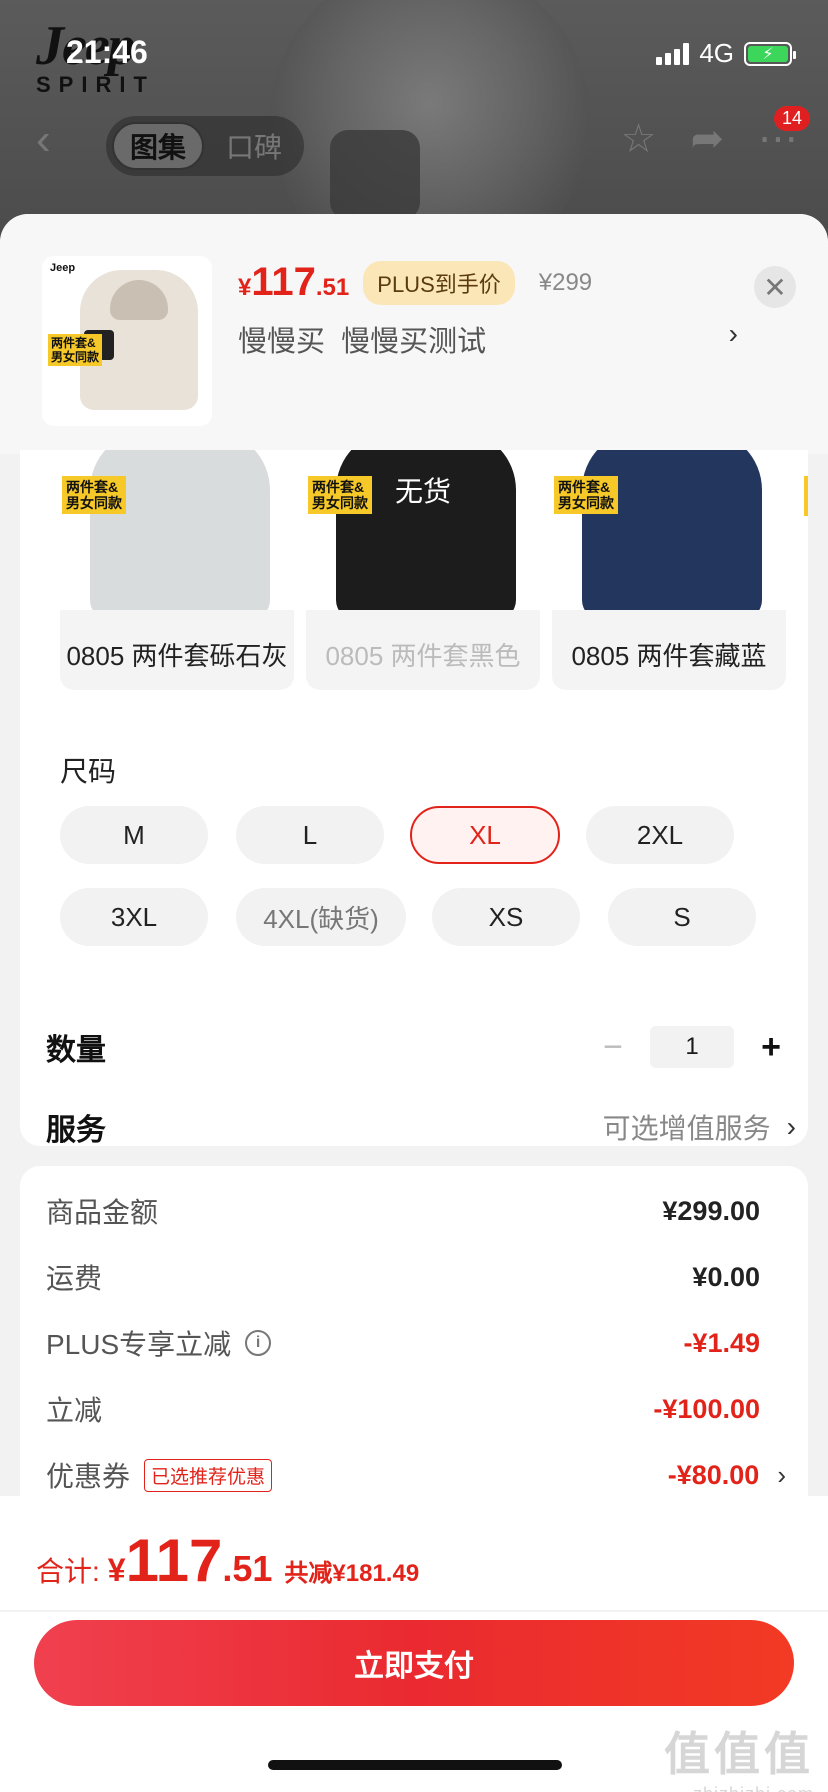  I want to click on increase-button: +, so click(771, 1047).